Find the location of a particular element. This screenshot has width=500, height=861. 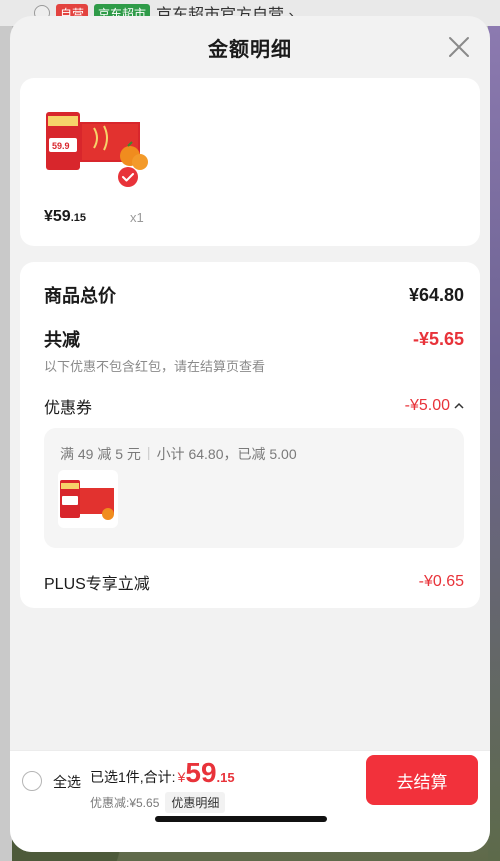

total-price-value: ¥64.80 is located at coordinates (436, 294).